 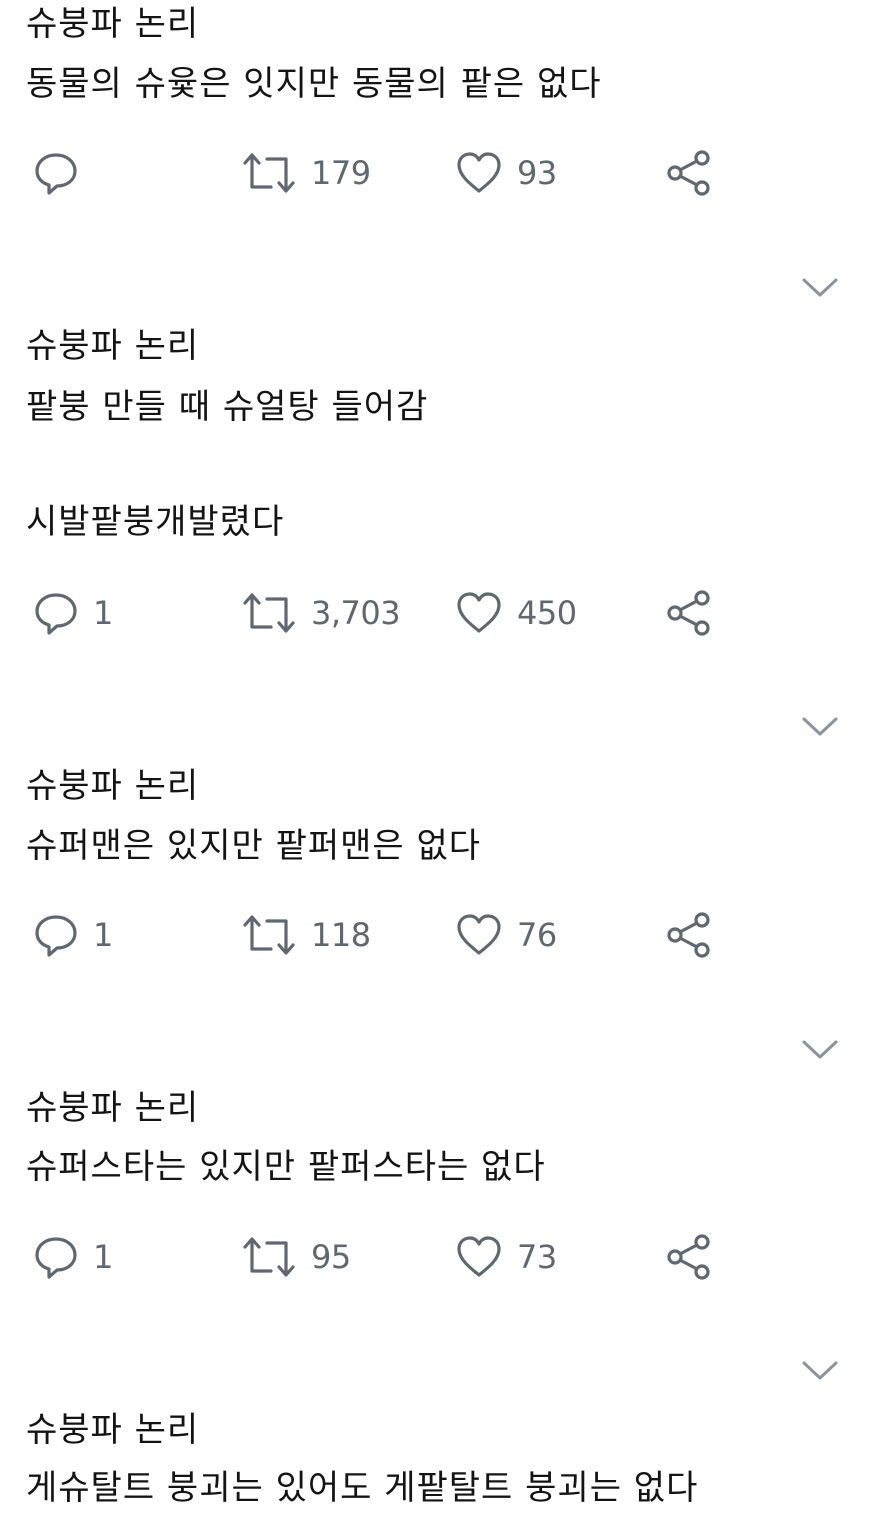 I want to click on like-count: 76, so click(x=537, y=935).